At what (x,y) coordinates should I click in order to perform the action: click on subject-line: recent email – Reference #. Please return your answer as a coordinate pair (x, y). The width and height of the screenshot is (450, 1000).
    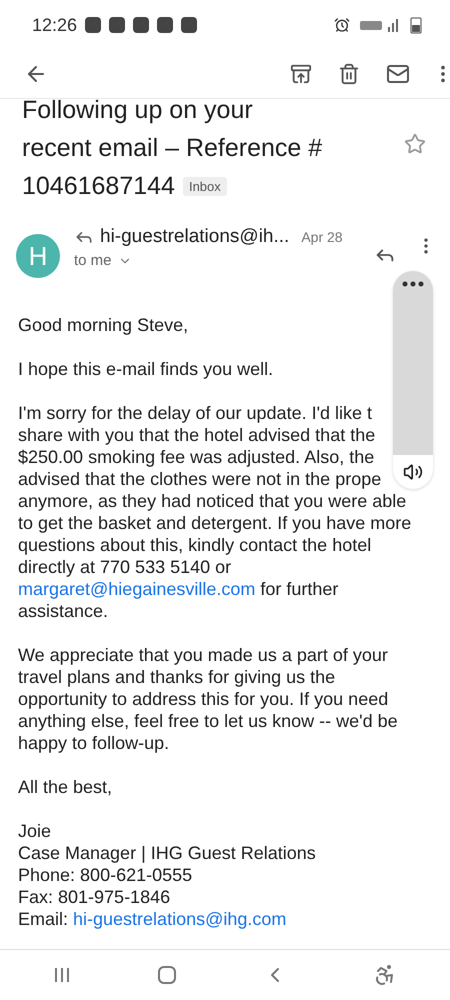
    Looking at the image, I should click on (172, 148).